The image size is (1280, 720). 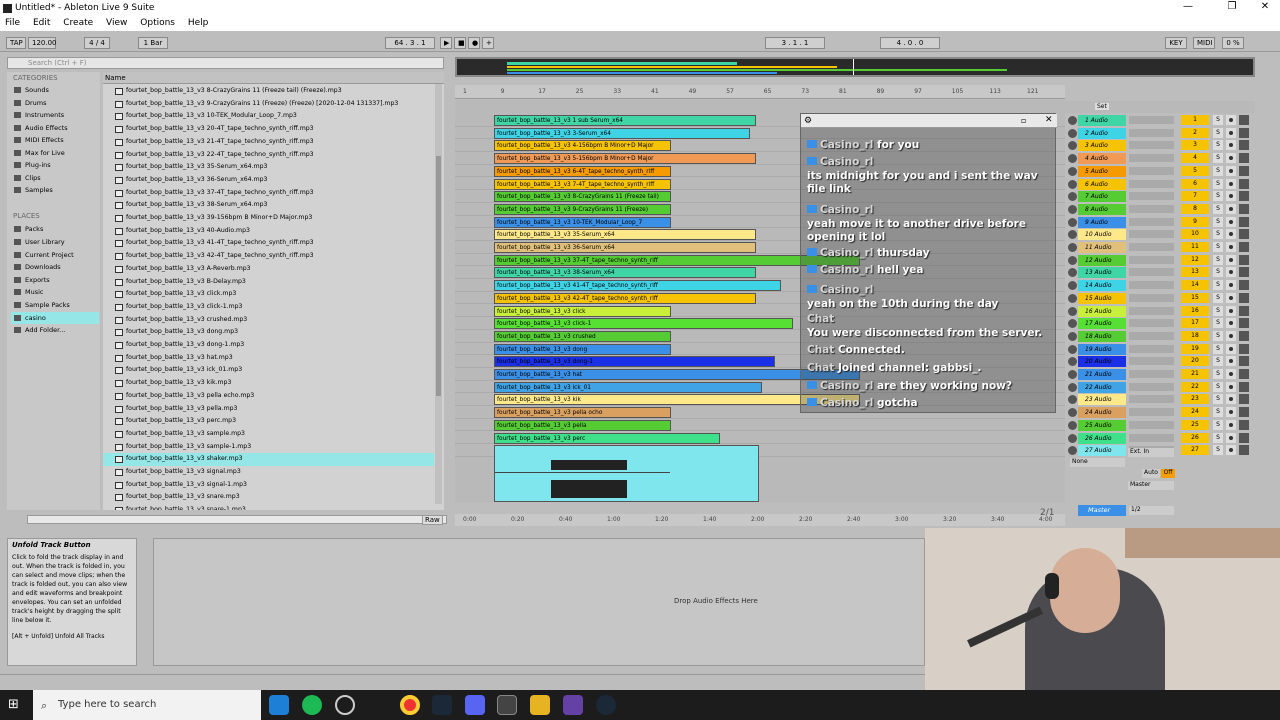 I want to click on master-output-select: 1/2, so click(x=1151, y=510).